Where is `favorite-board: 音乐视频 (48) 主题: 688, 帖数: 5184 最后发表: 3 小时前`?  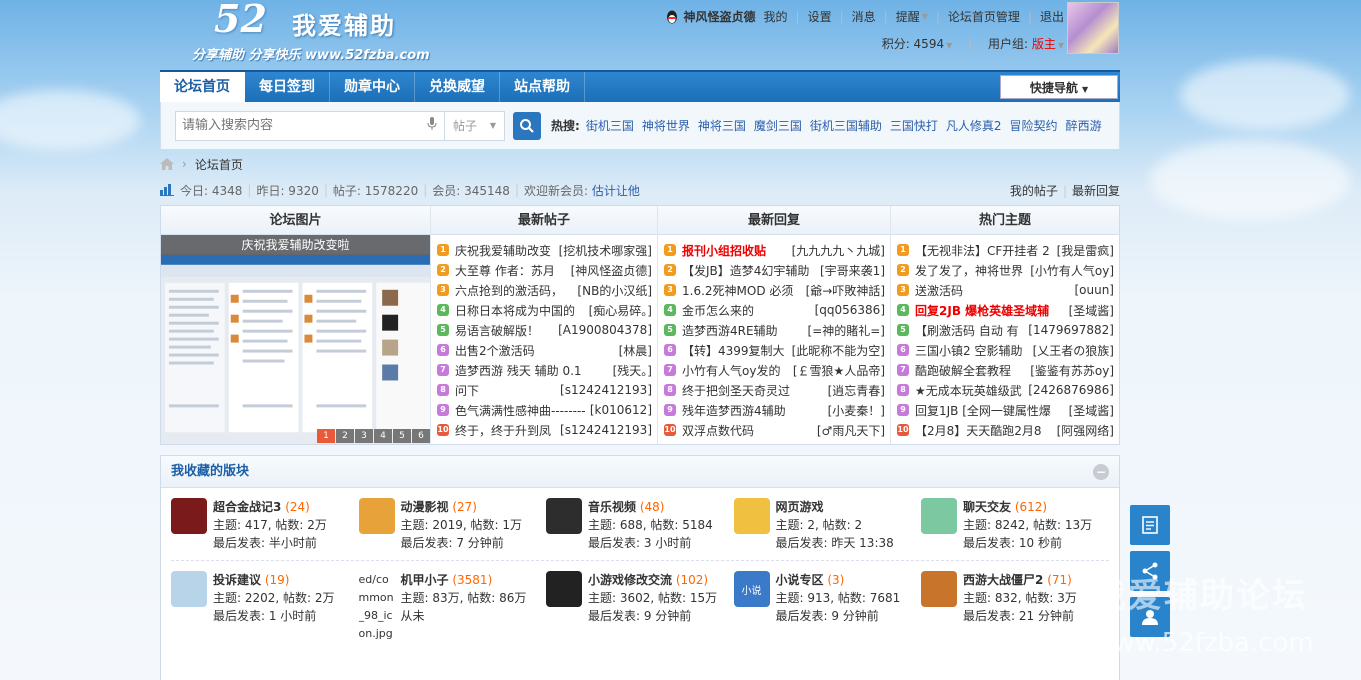 favorite-board: 音乐视频 (48) 主题: 688, 帖数: 5184 最后发表: 3 小时前 is located at coordinates (640, 525).